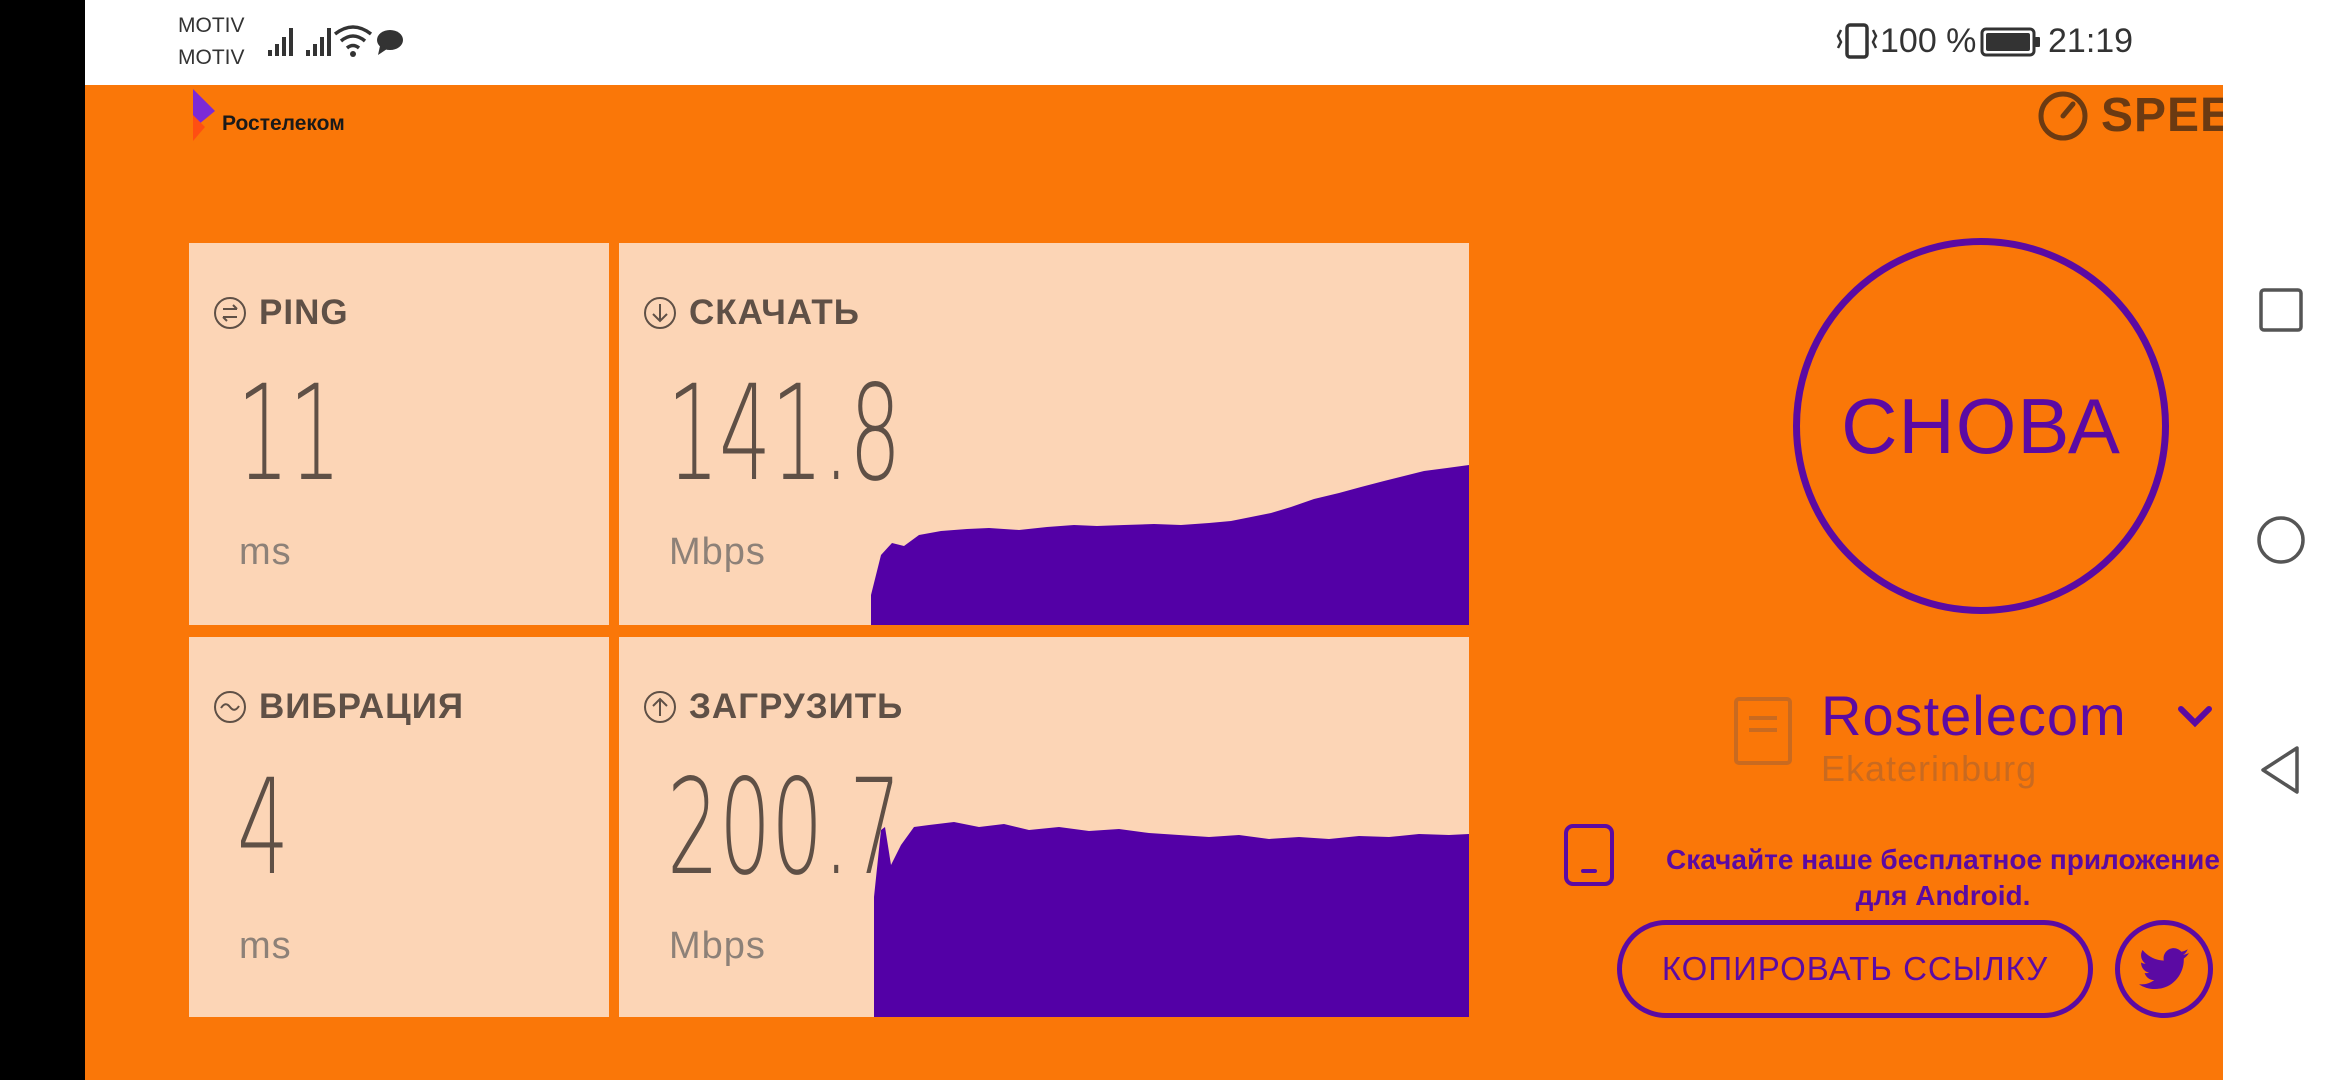 This screenshot has height=1080, width=2340. What do you see at coordinates (211, 25) in the screenshot?
I see `carrier-1-label: MOTIV` at bounding box center [211, 25].